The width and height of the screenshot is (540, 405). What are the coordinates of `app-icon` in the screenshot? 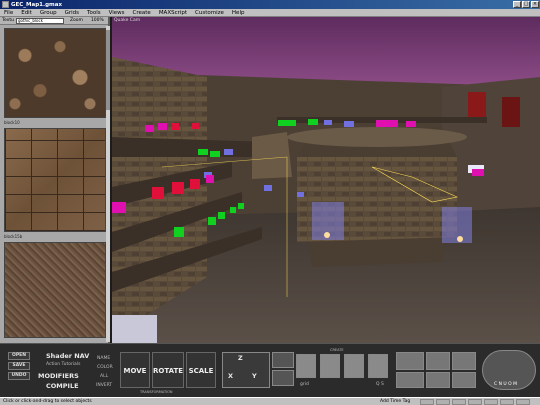 It's located at (5, 4).